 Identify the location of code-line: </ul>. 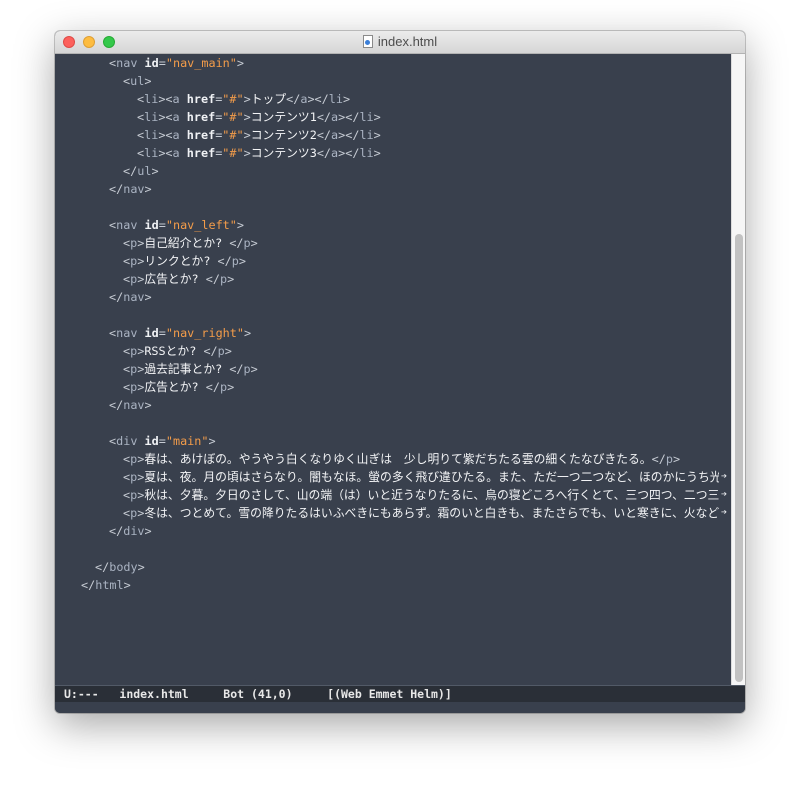
(392, 171).